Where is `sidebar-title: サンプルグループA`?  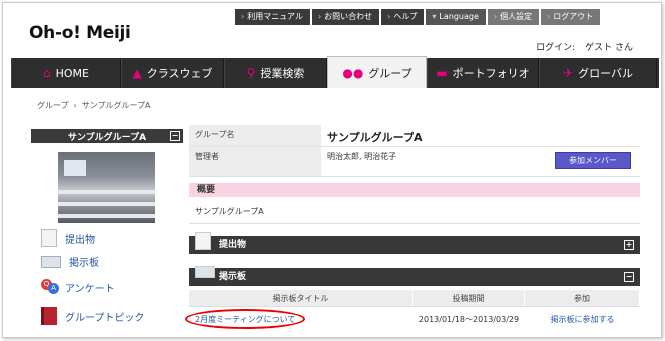 sidebar-title: サンプルグループA is located at coordinates (107, 137).